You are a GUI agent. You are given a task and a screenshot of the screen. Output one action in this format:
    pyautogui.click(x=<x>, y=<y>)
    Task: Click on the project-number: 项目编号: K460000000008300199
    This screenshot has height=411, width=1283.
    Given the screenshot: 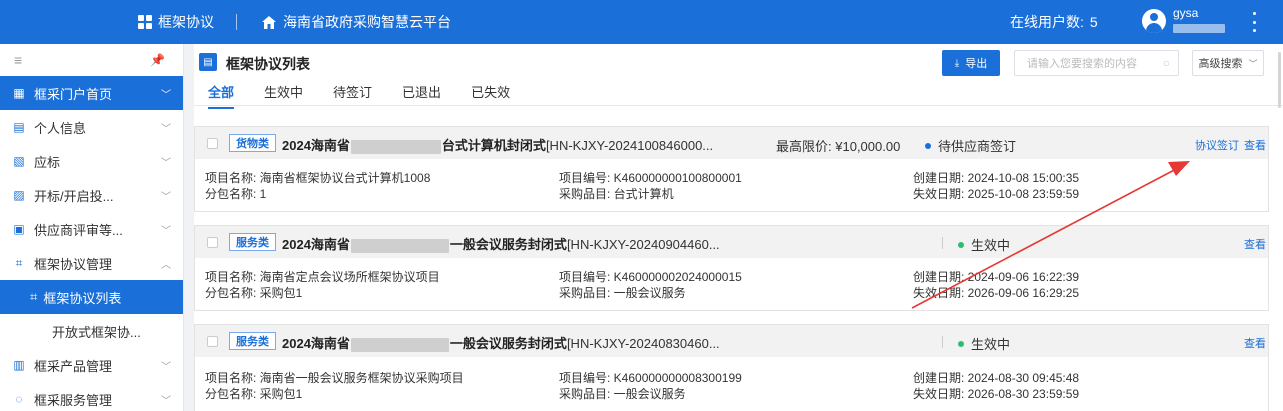 What is the action you would take?
    pyautogui.click(x=650, y=378)
    